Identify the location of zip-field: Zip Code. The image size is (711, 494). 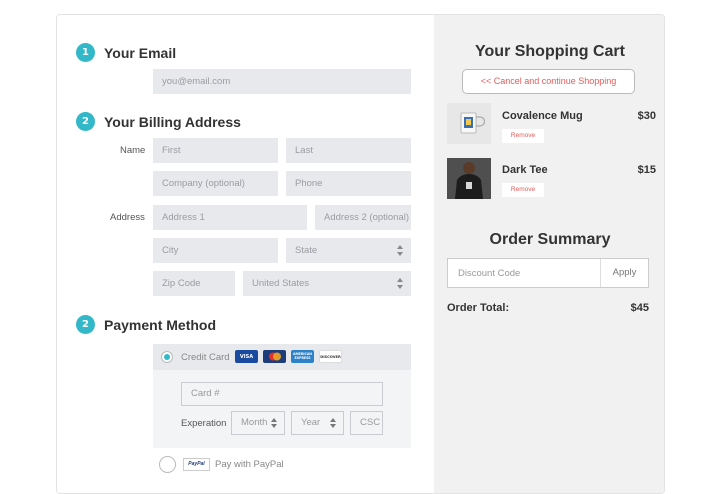
(194, 283).